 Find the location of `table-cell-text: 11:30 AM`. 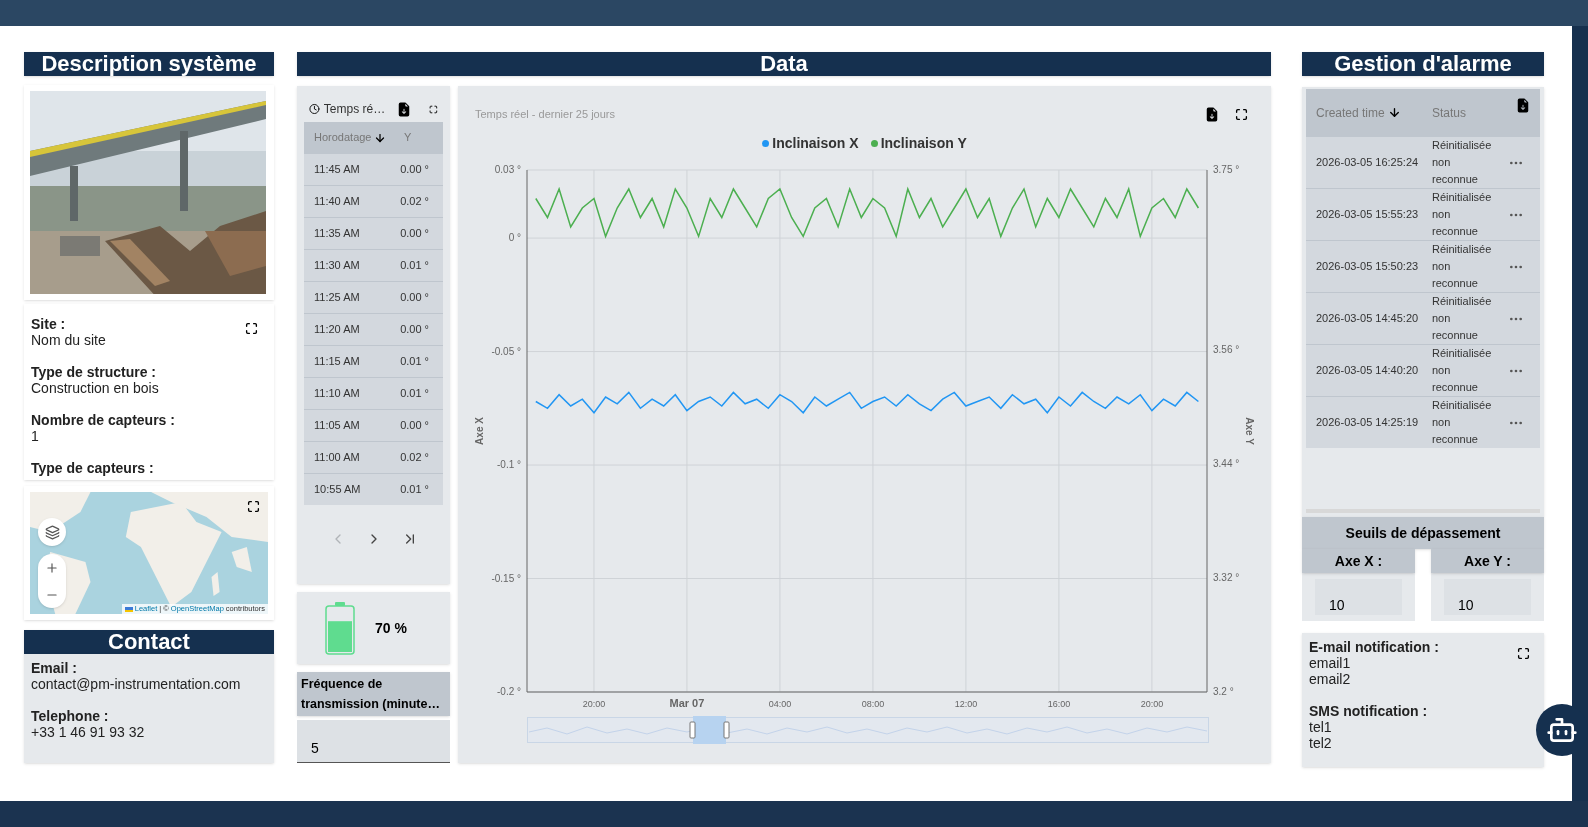

table-cell-text: 11:30 AM is located at coordinates (337, 266).